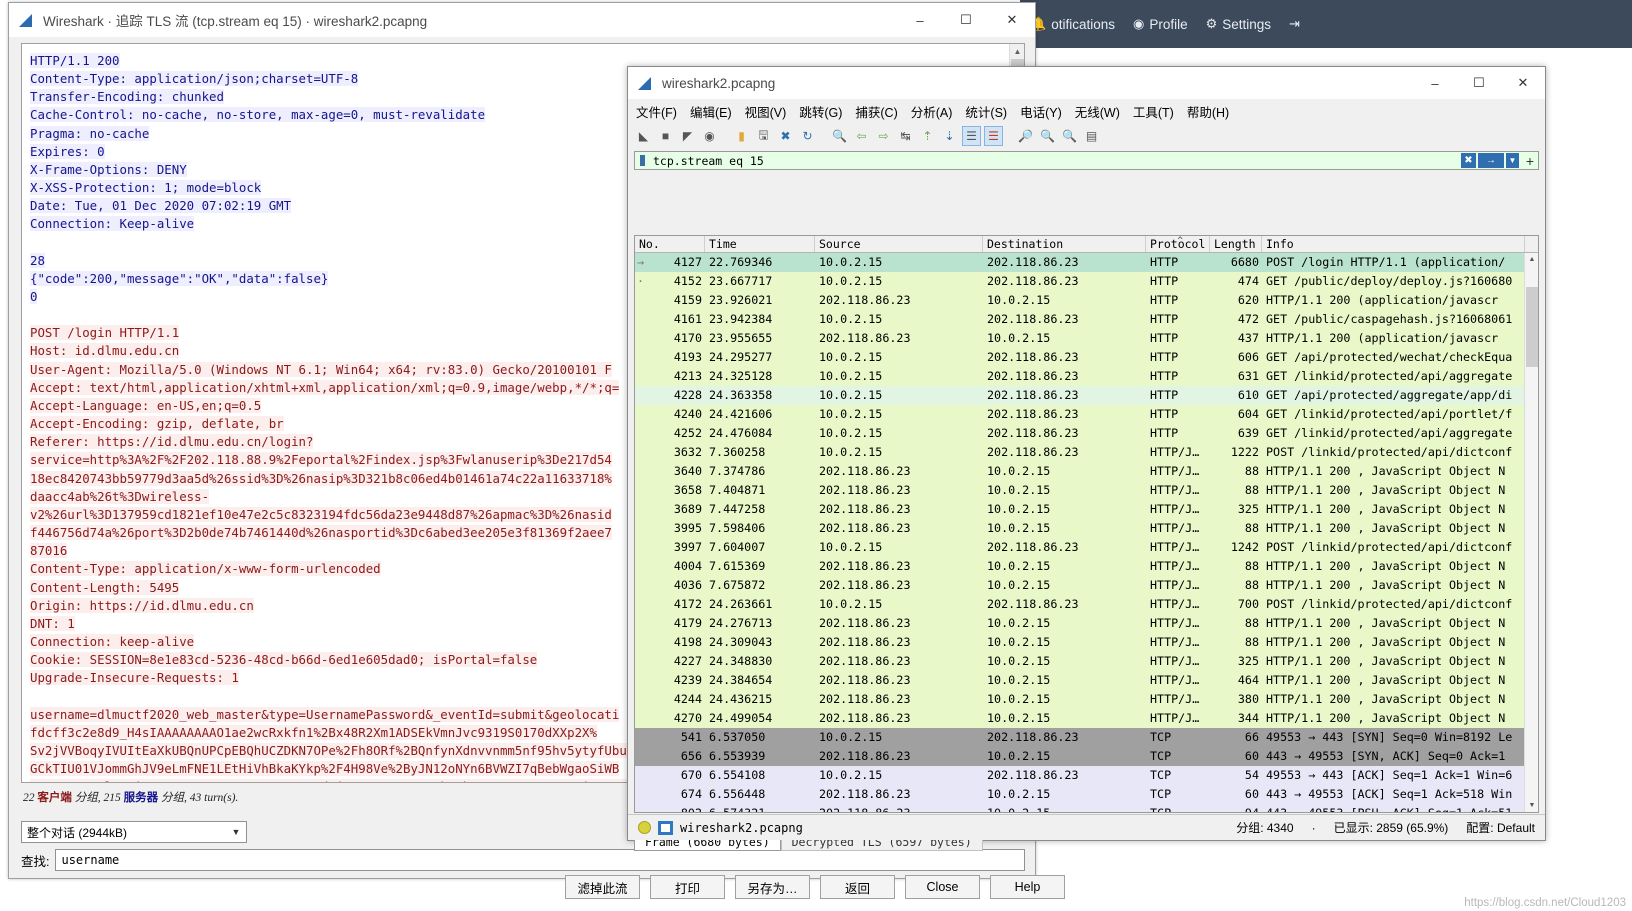  Describe the element at coordinates (1512, 160) in the screenshot. I see `filter-history-icon: ▼` at that location.